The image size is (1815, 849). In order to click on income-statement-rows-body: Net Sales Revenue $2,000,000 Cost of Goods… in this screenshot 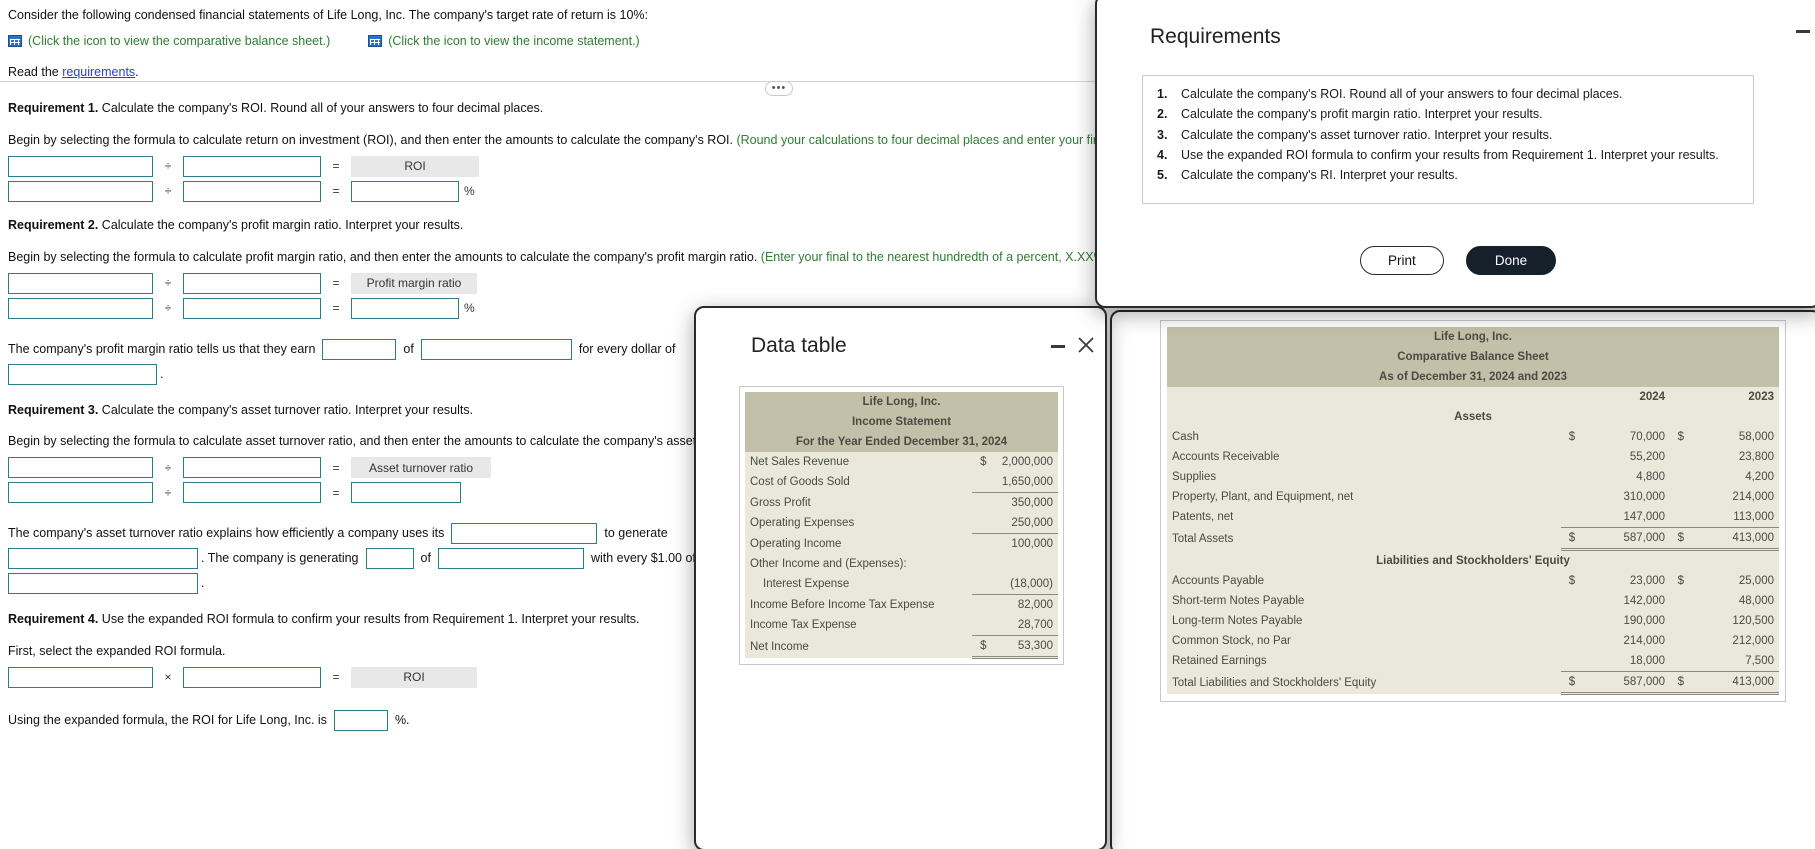, I will do `click(901, 555)`.